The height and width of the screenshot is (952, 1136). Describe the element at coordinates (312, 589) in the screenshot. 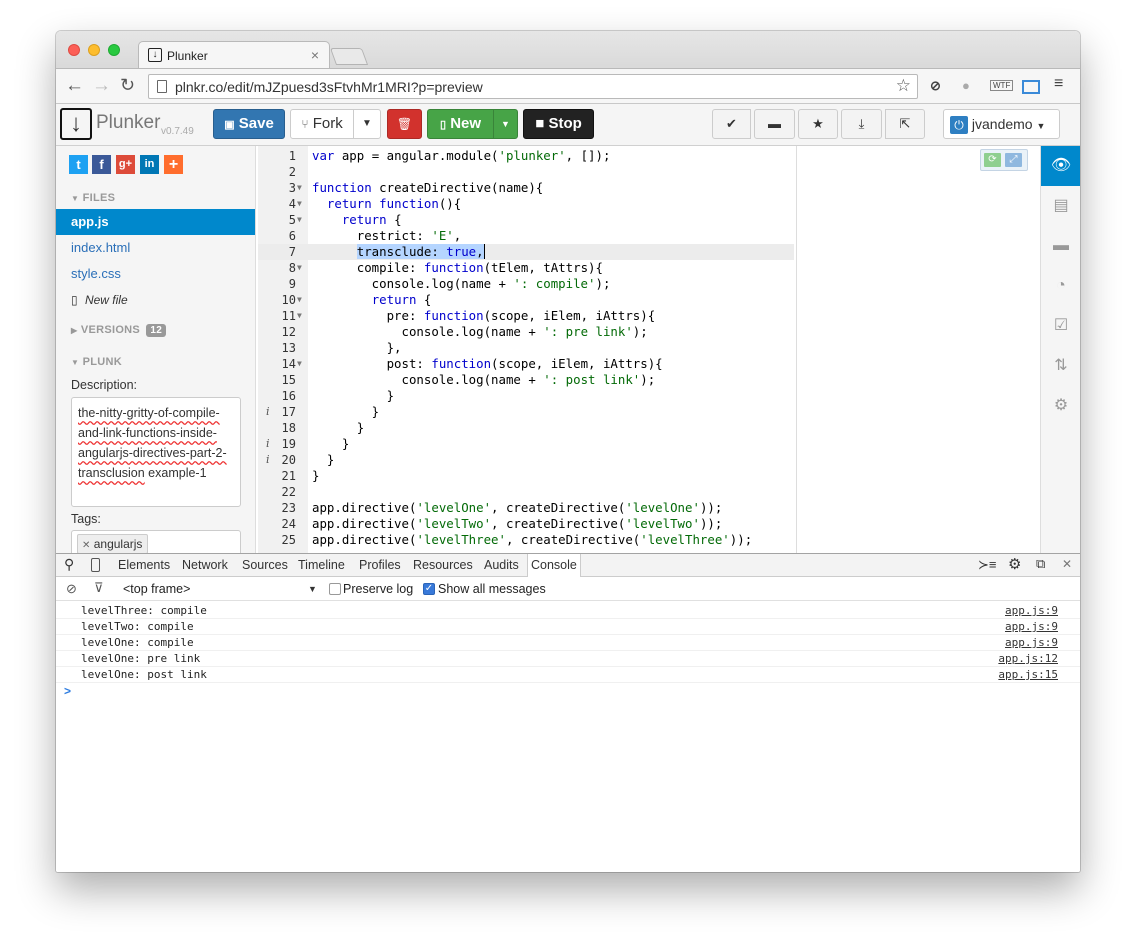

I see `frame-dropdown-icon: ▼` at that location.